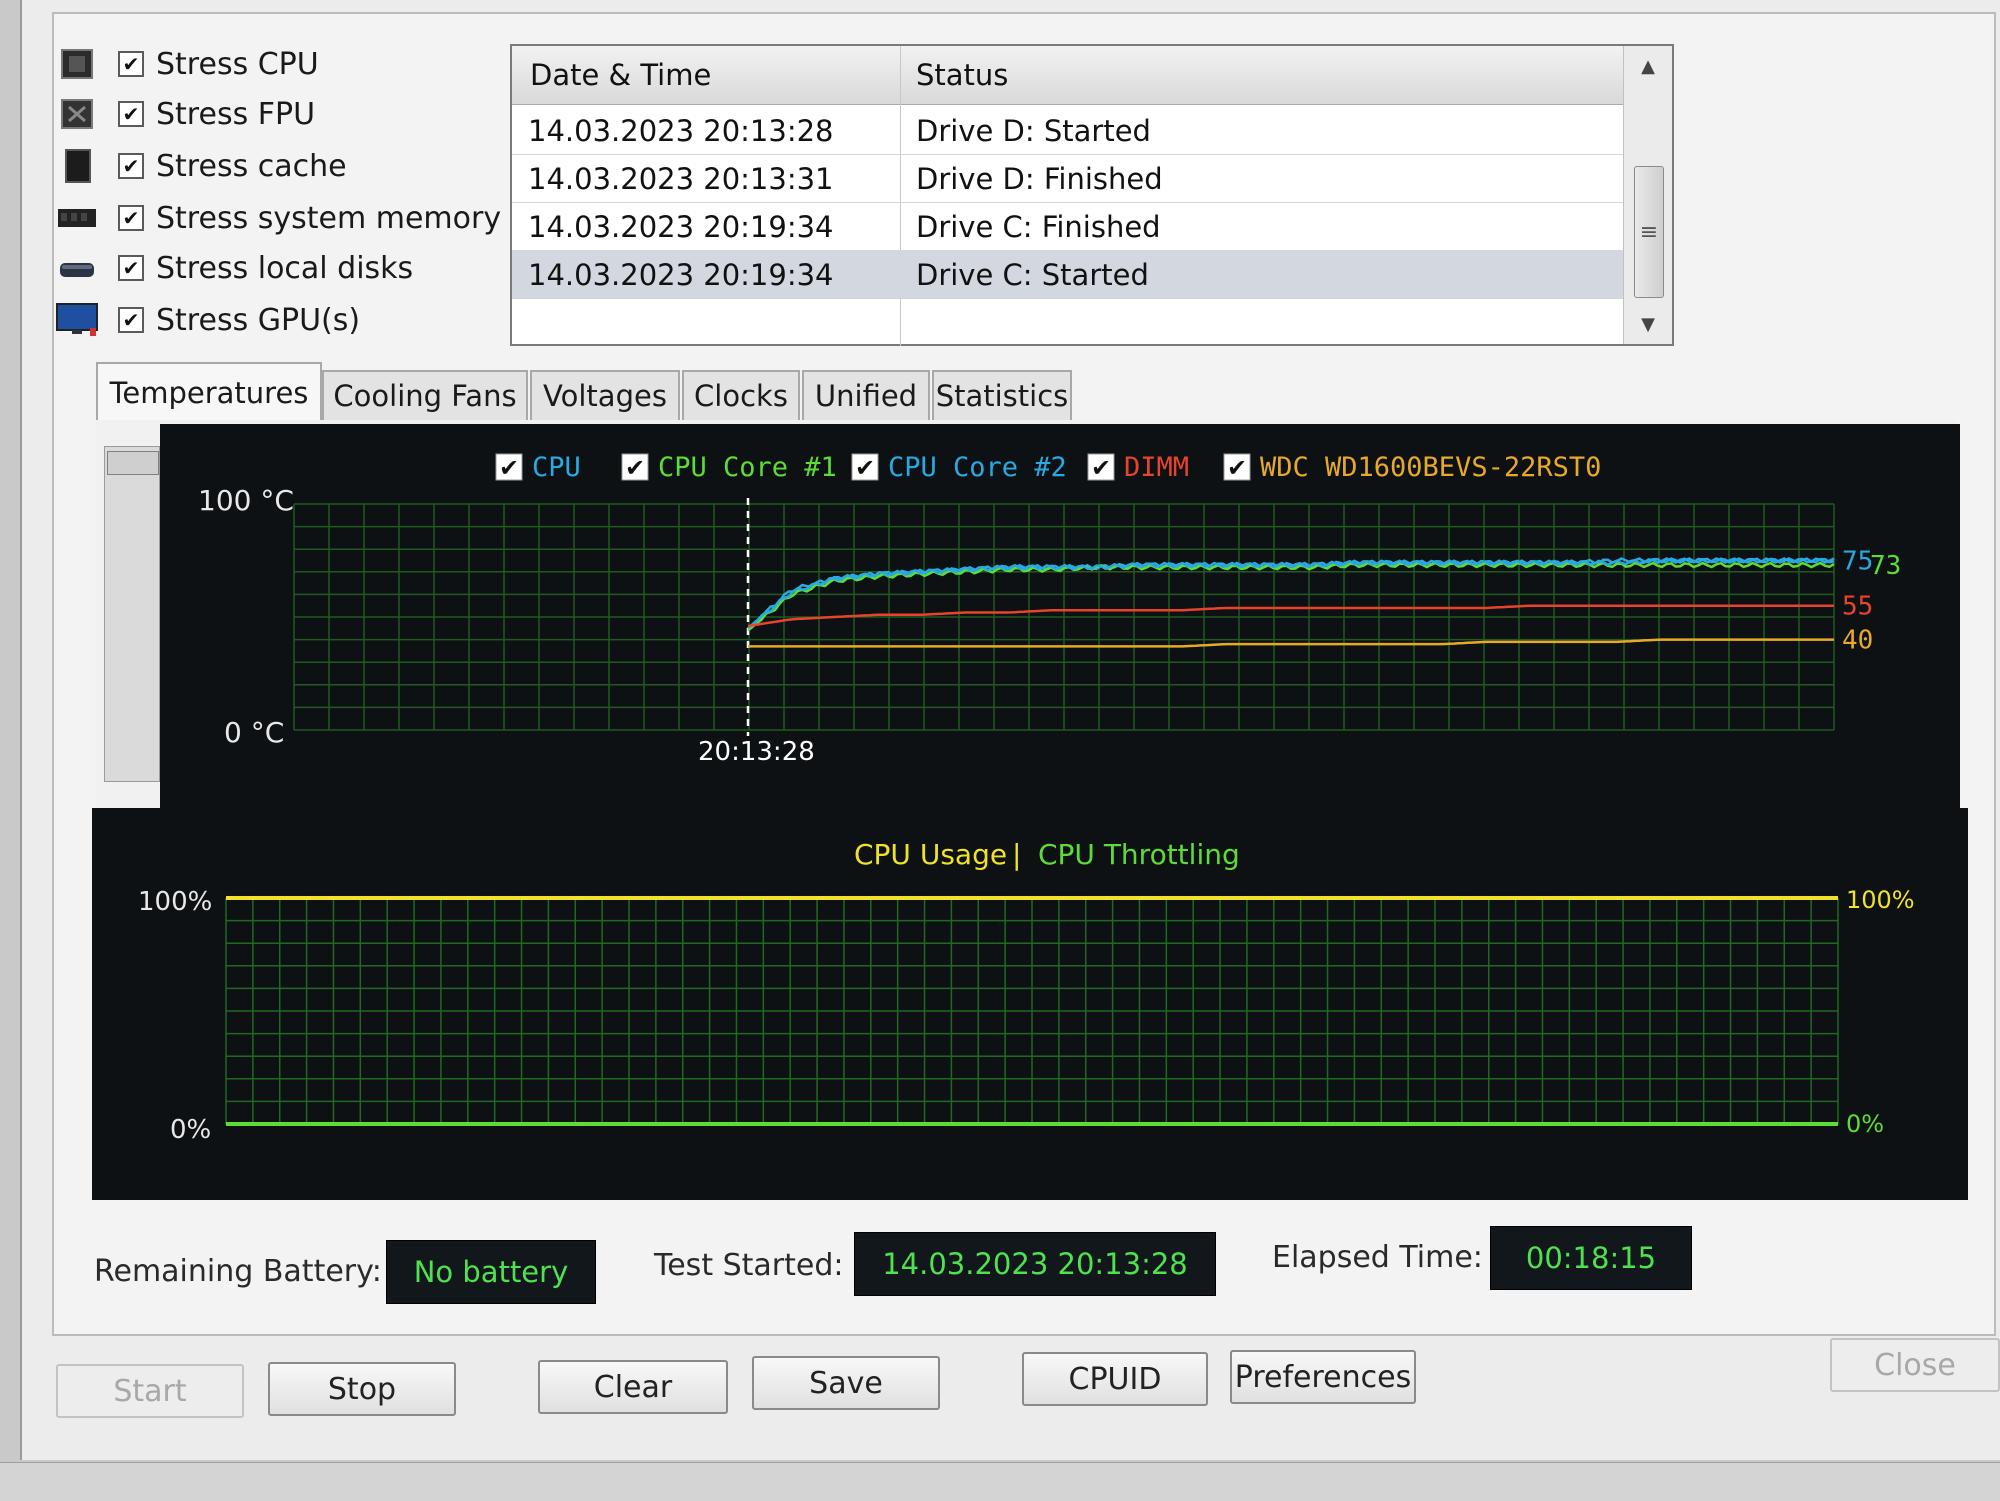 The image size is (2000, 1501). I want to click on y-axis-bottom-label: 0 °C, so click(254, 732).